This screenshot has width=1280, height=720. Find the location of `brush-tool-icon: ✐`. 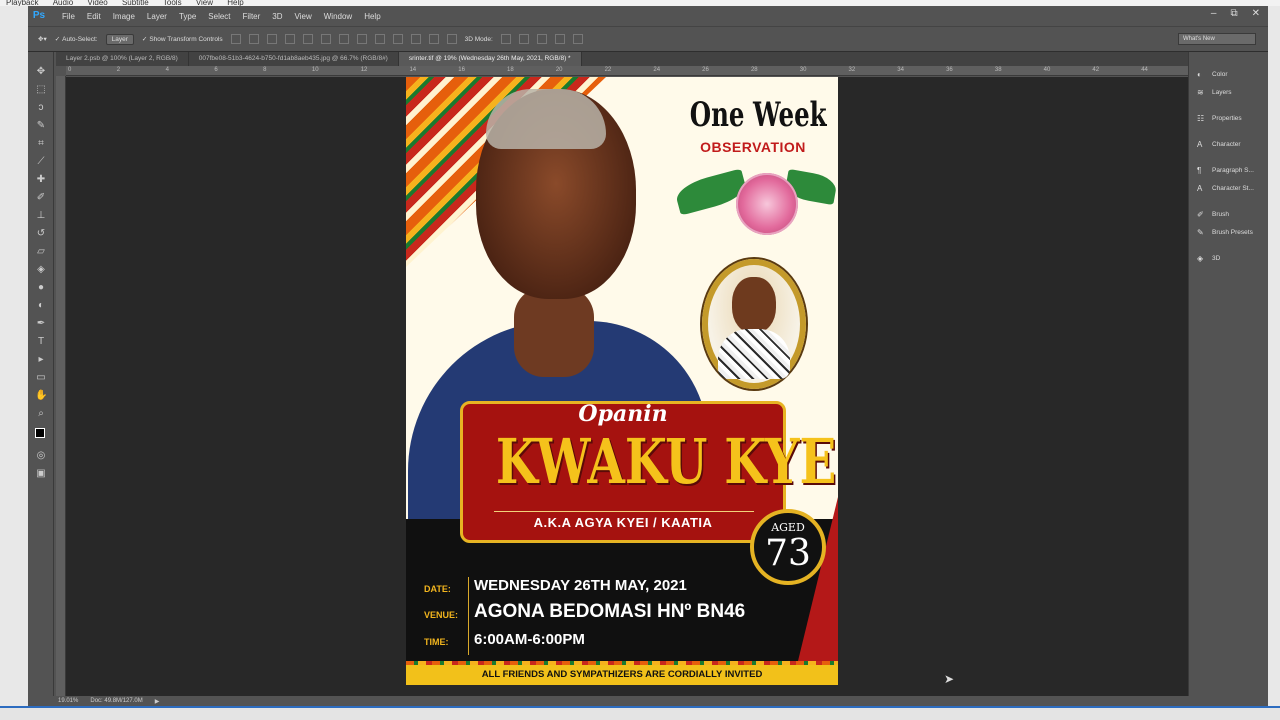

brush-tool-icon: ✐ is located at coordinates (41, 198).